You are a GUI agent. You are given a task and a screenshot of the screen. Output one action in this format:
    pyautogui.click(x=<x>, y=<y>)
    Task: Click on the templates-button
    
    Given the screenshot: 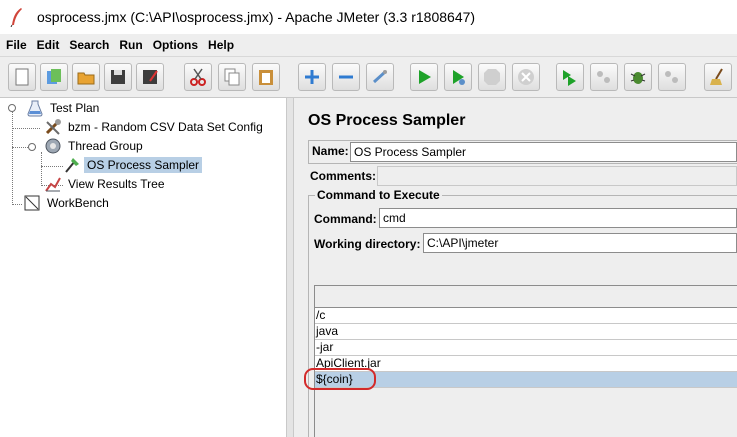 What is the action you would take?
    pyautogui.click(x=54, y=77)
    